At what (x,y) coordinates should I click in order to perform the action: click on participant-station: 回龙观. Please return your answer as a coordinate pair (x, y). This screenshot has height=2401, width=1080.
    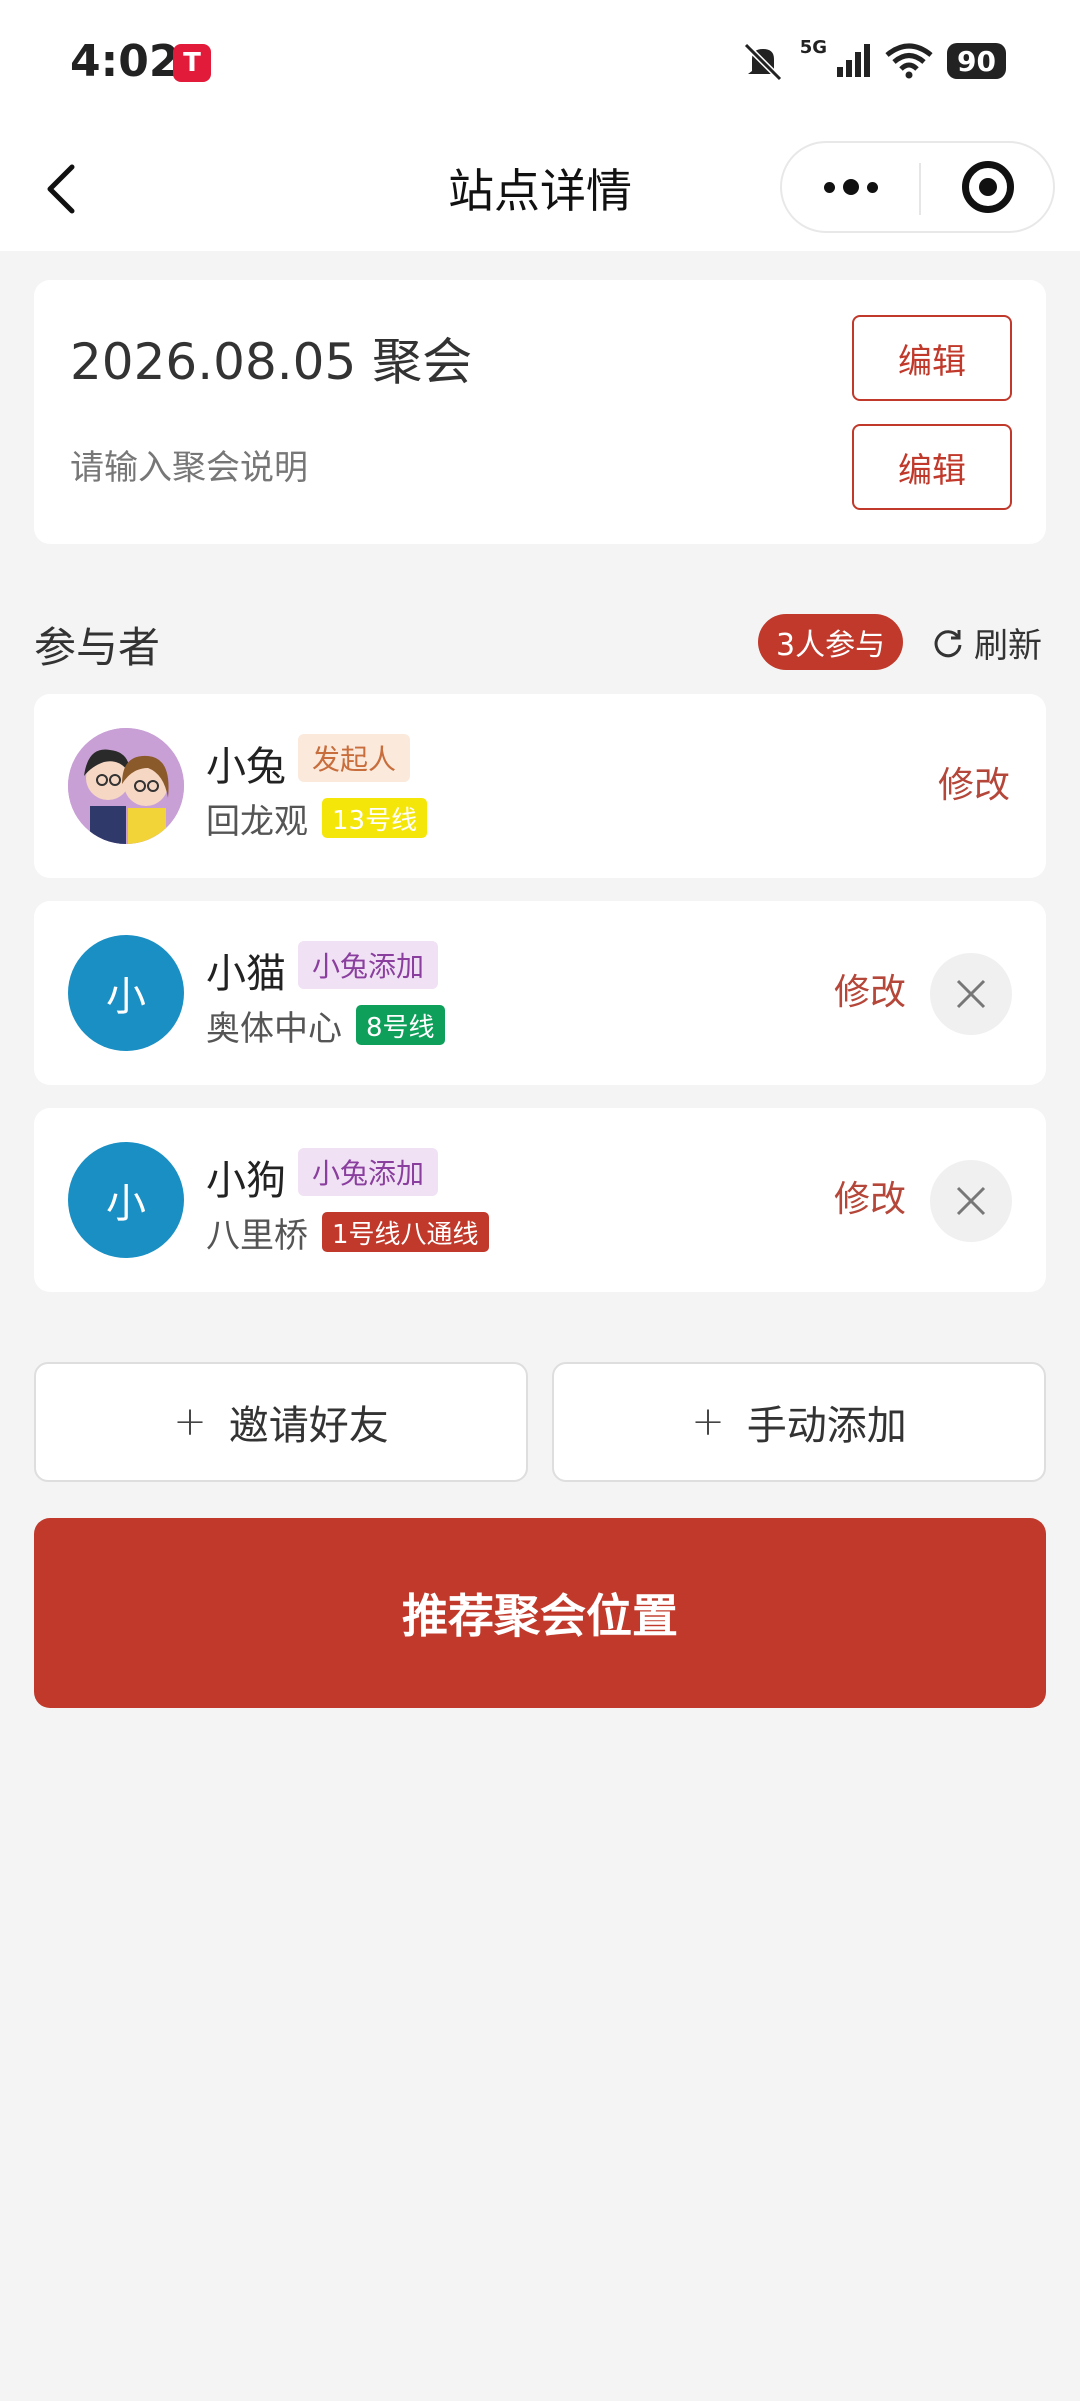
    Looking at the image, I should click on (257, 822).